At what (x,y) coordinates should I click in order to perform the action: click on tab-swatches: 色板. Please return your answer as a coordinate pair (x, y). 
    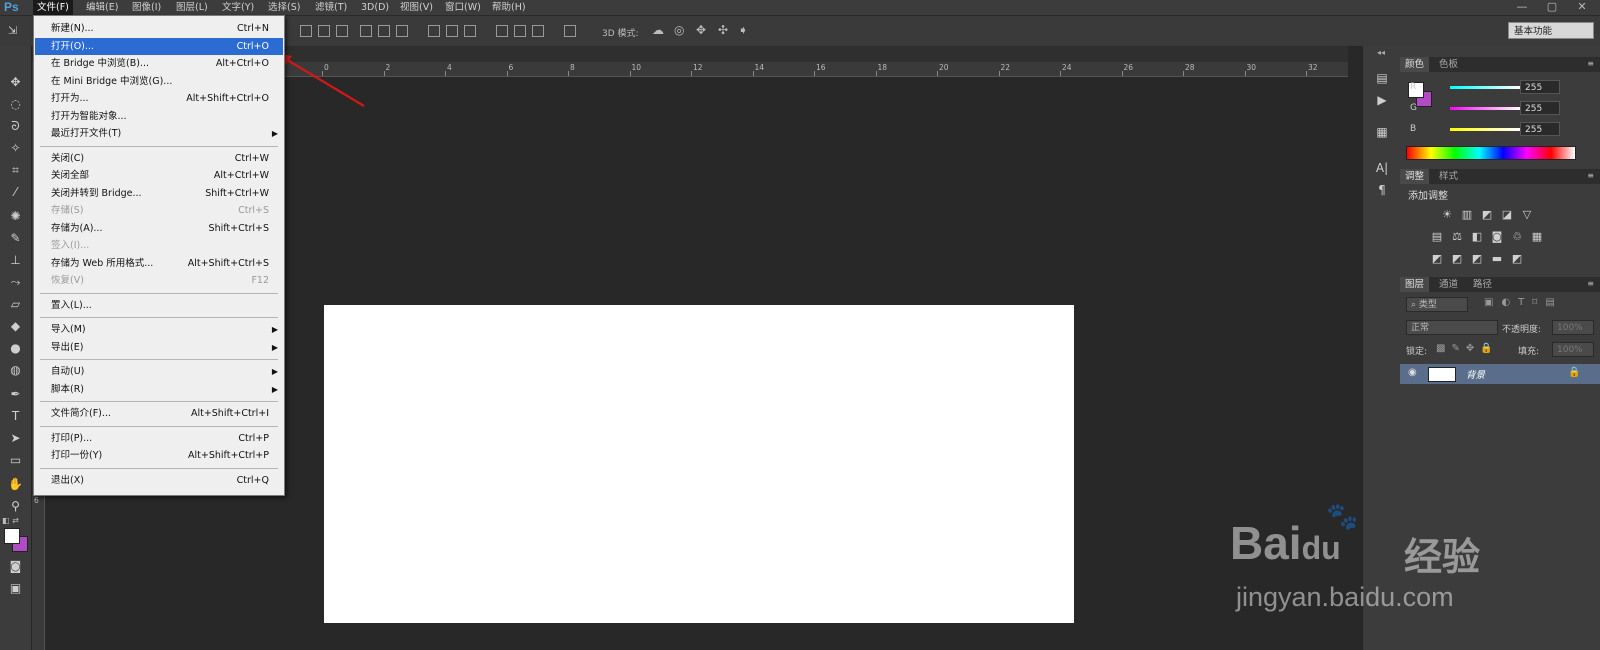
    Looking at the image, I should click on (1448, 64).